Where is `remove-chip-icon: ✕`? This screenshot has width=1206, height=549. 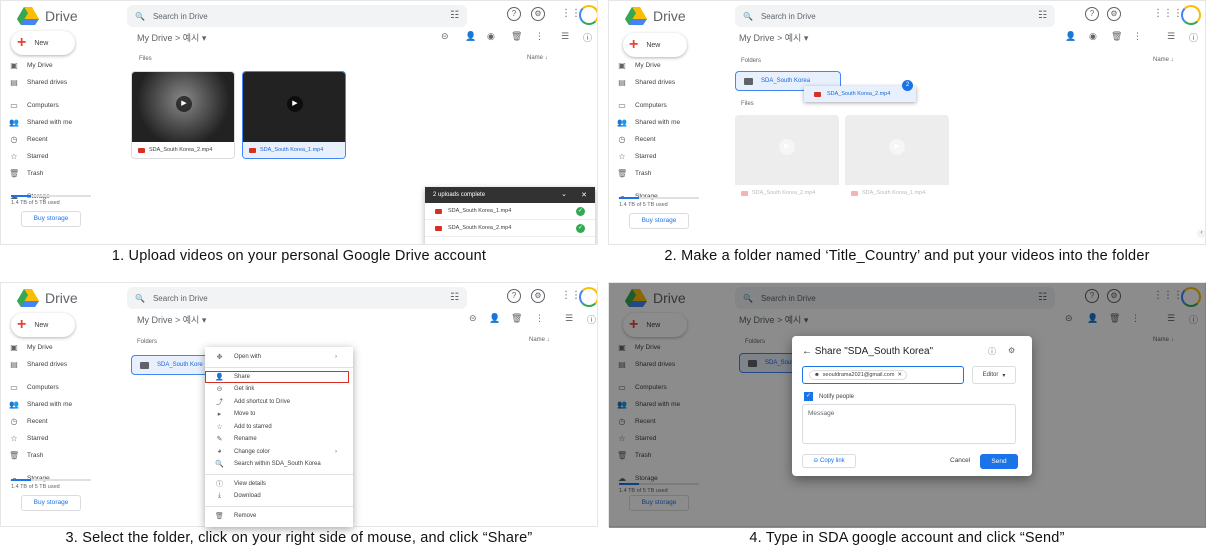
remove-chip-icon: ✕ is located at coordinates (899, 375).